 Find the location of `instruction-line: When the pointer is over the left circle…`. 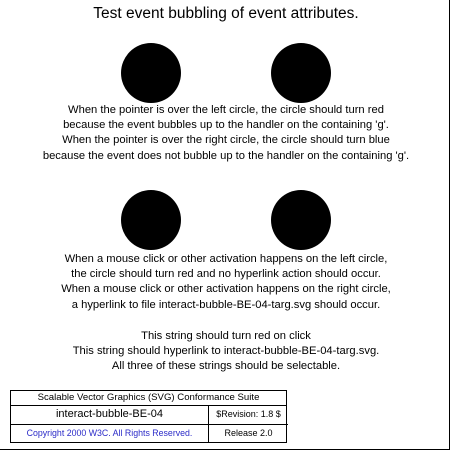

instruction-line: When the pointer is over the left circle… is located at coordinates (226, 110).